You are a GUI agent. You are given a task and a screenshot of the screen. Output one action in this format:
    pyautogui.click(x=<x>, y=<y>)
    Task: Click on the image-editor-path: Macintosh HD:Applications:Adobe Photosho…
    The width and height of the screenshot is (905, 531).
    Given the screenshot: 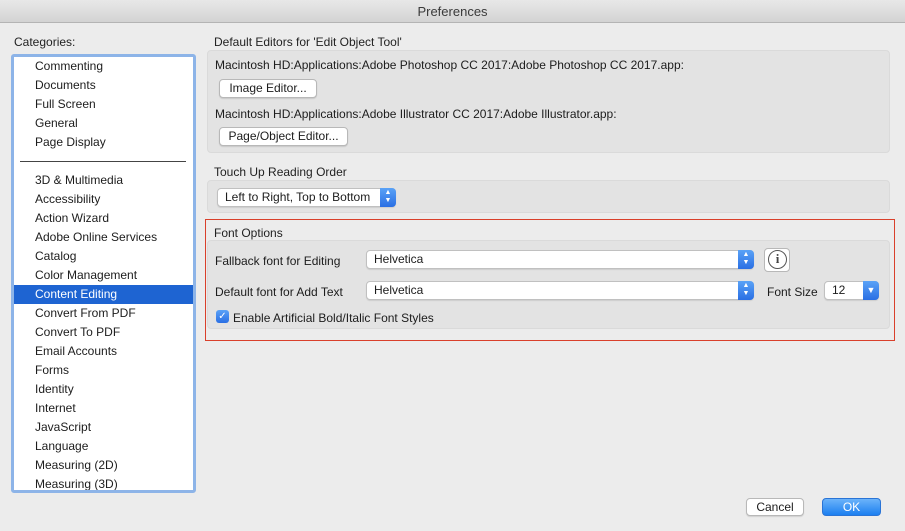 What is the action you would take?
    pyautogui.click(x=449, y=65)
    